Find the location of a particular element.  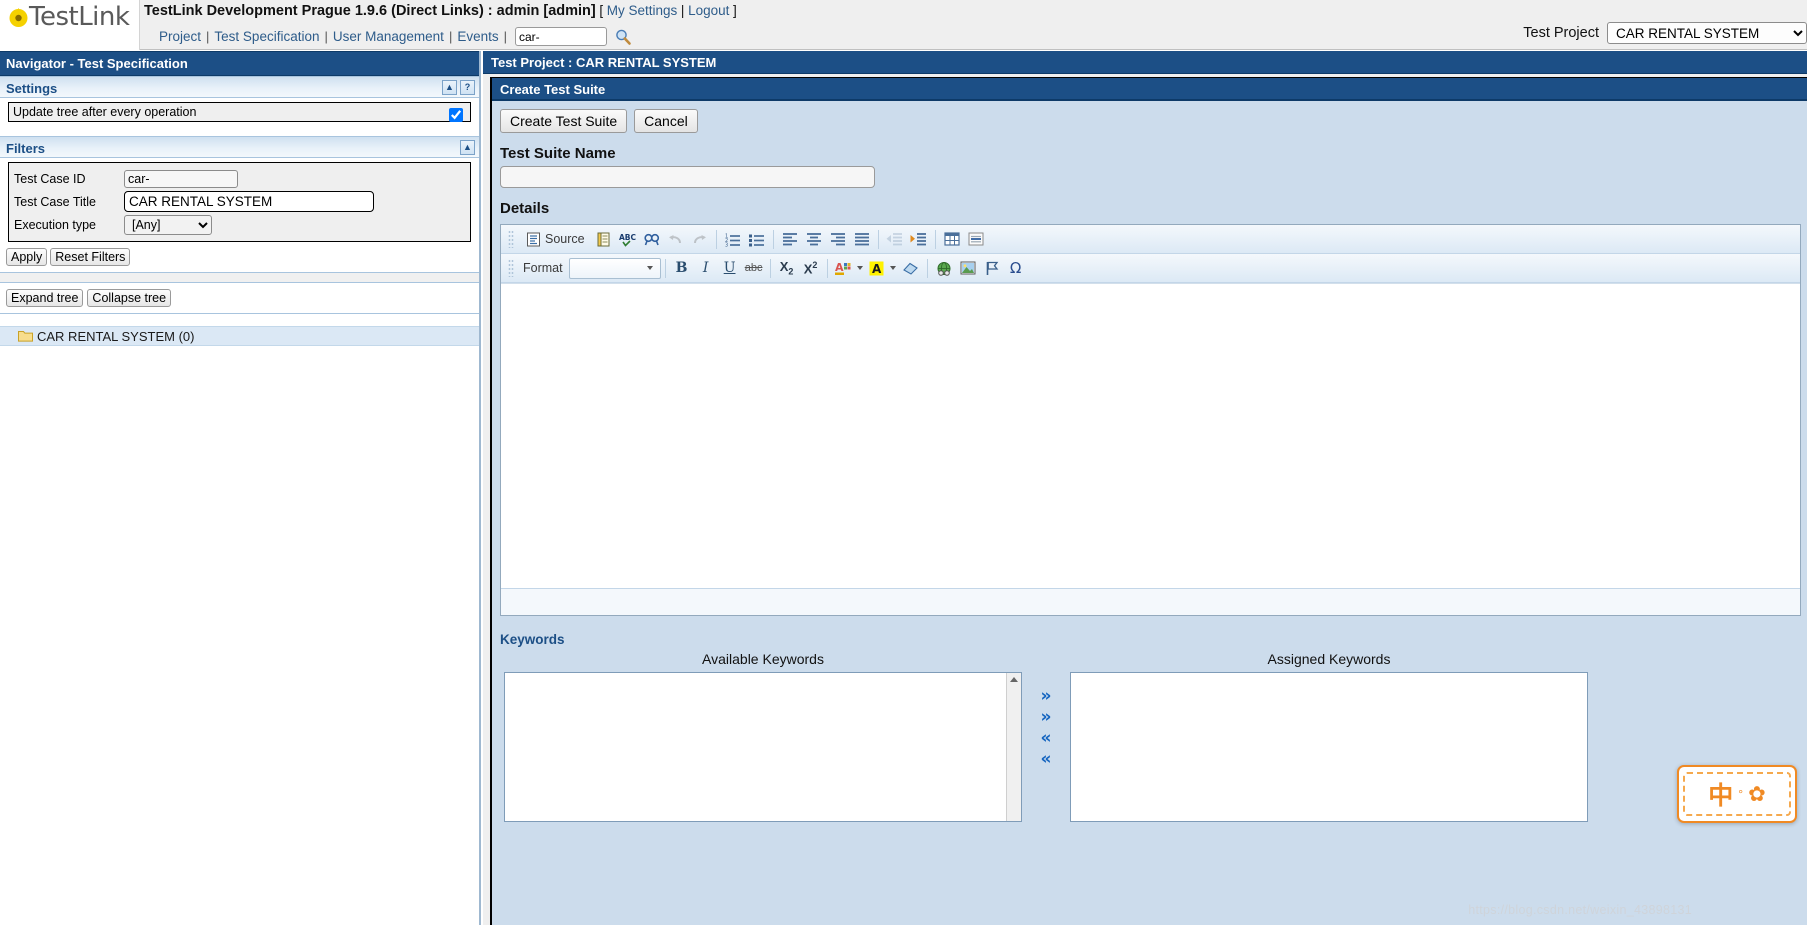

add-keyword-button: » is located at coordinates (1046, 696).